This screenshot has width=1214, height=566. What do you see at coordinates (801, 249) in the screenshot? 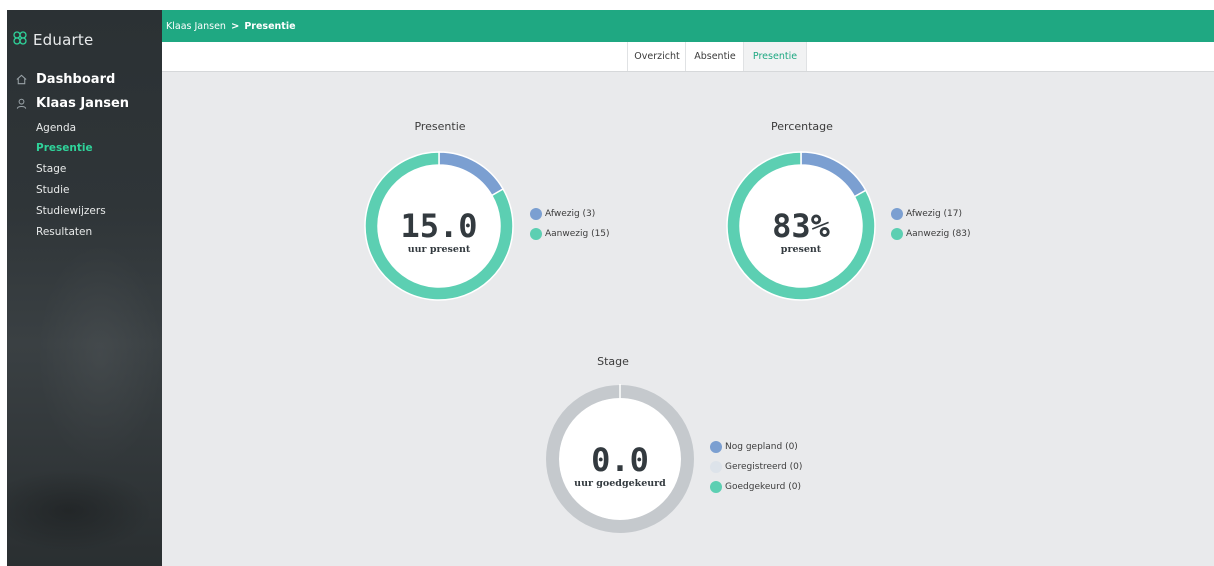
I see `donut-caption-percentage: present` at bounding box center [801, 249].